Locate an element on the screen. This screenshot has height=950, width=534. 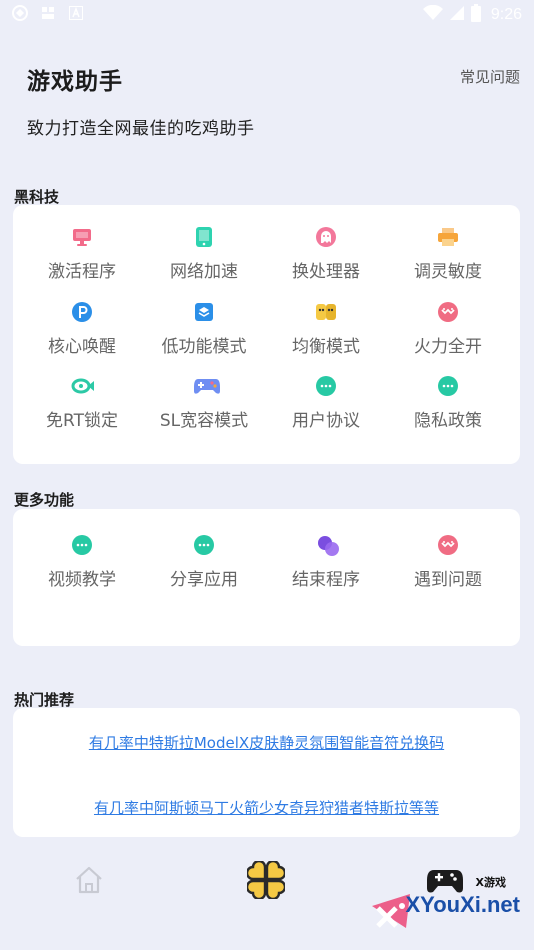
watermark-main-text: XYouXi.net is located at coordinates (463, 904).